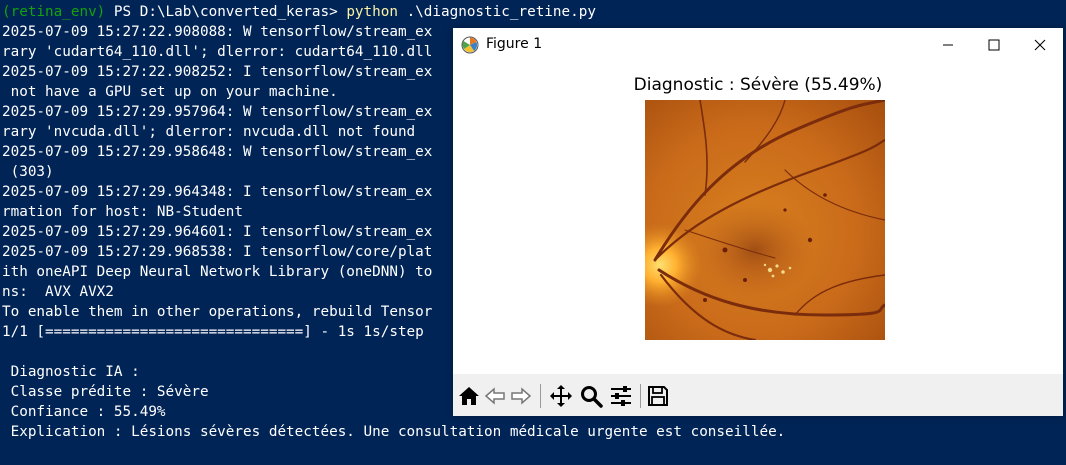  I want to click on maximize-button, so click(994, 44).